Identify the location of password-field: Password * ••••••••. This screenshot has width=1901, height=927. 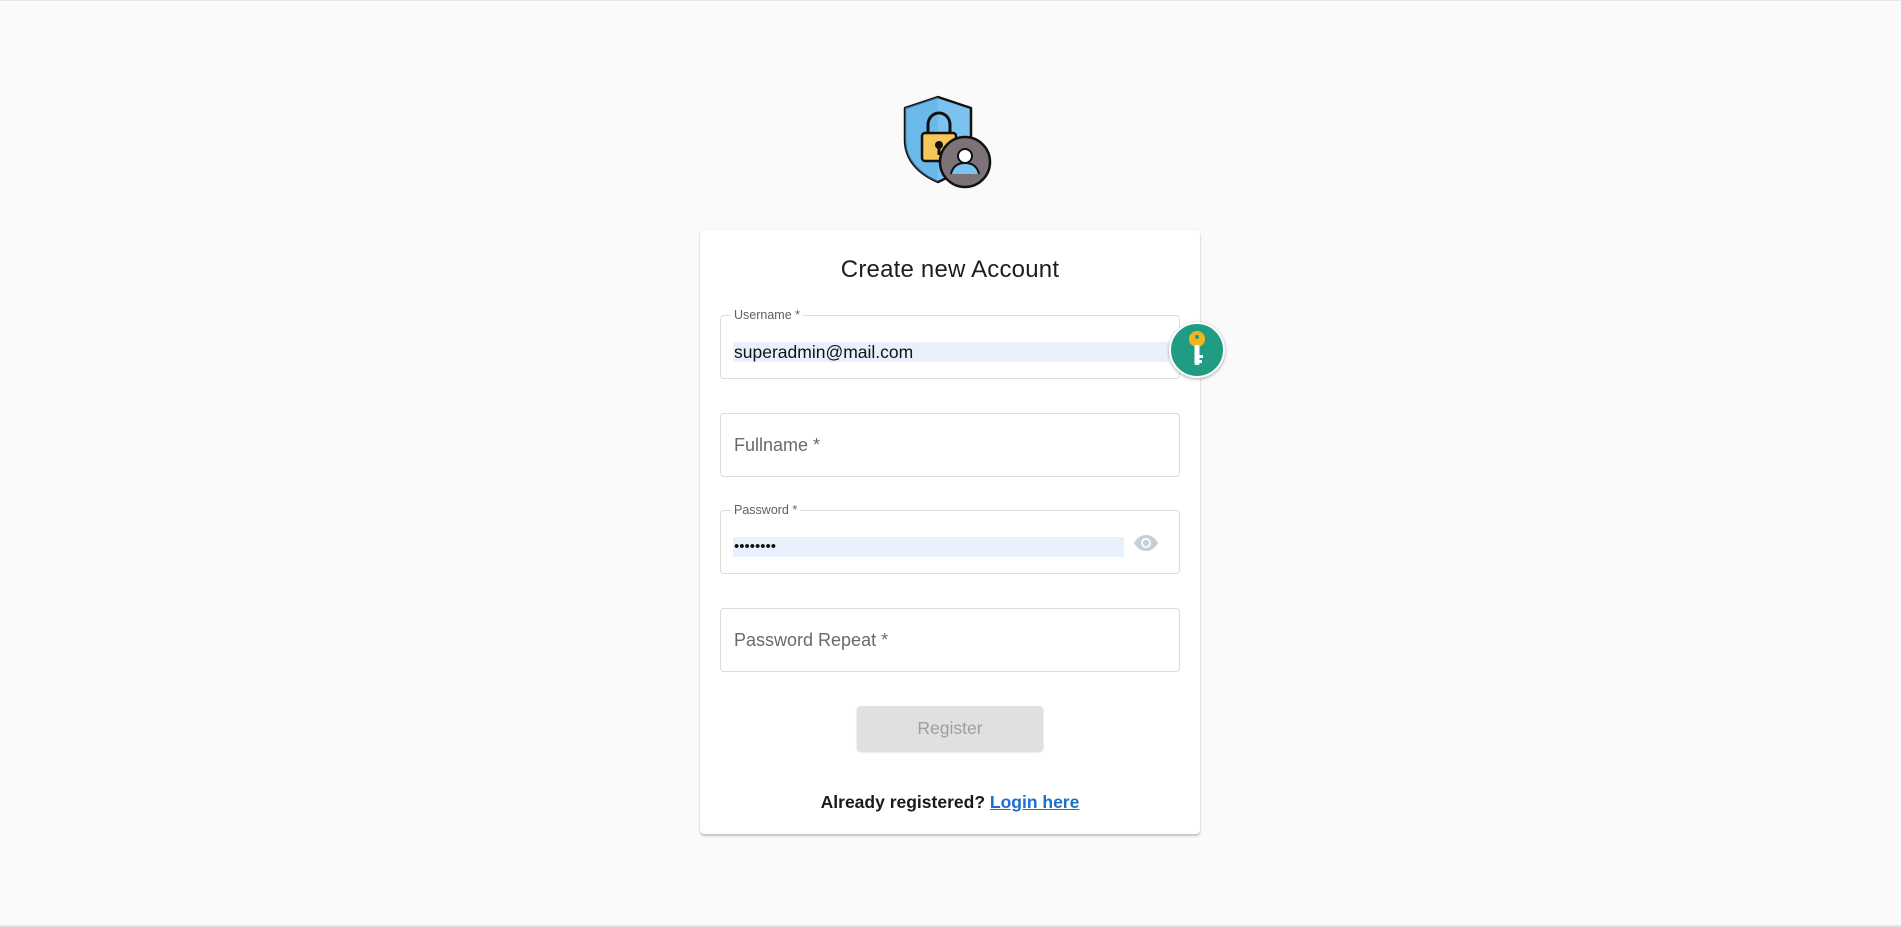
(950, 538).